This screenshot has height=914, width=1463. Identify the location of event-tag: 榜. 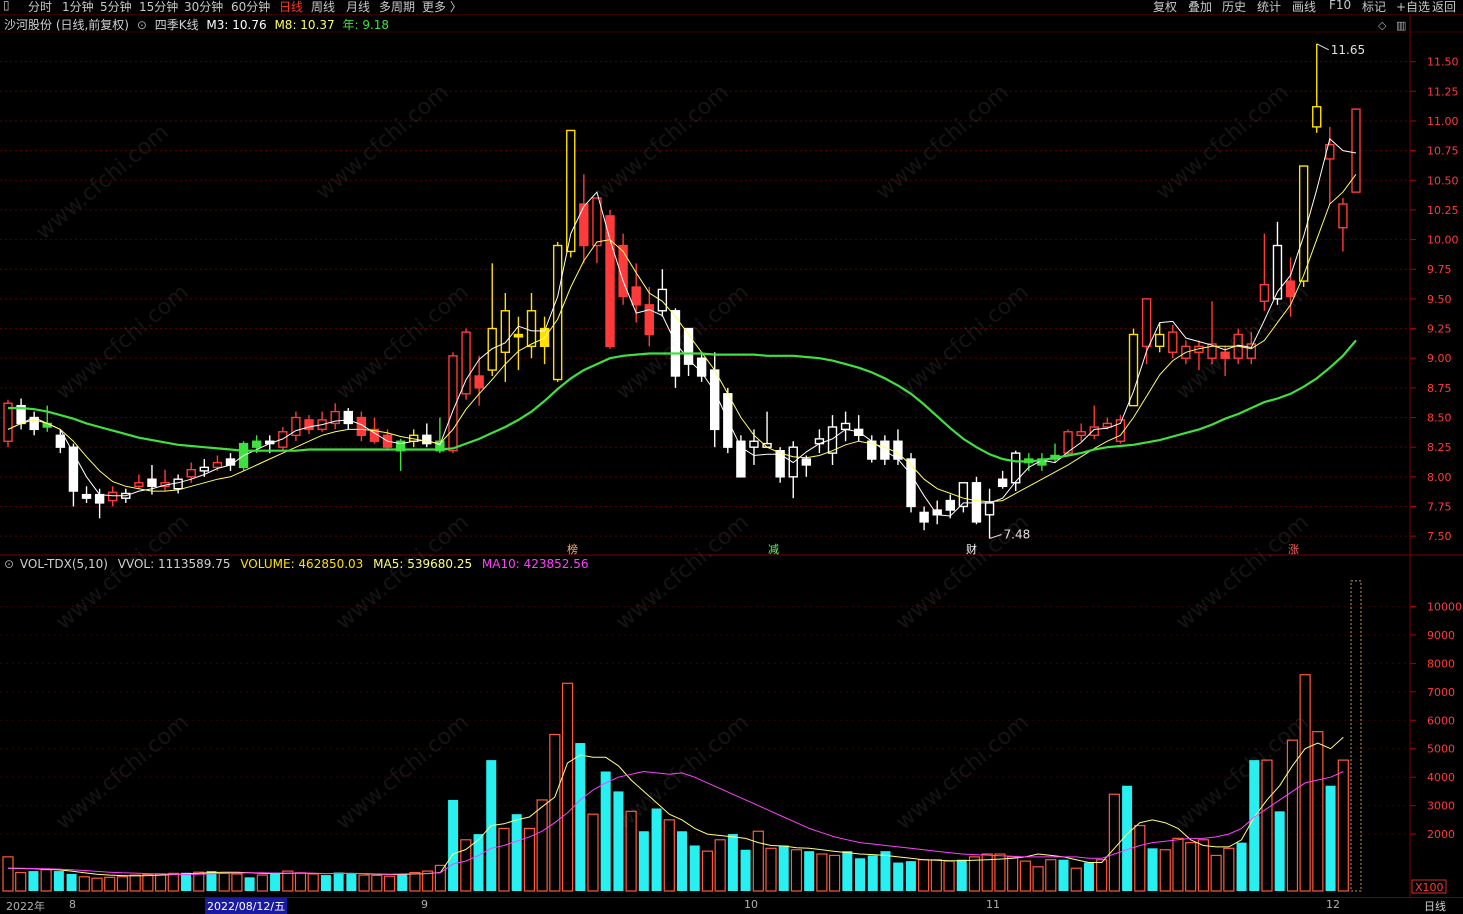
(572, 549).